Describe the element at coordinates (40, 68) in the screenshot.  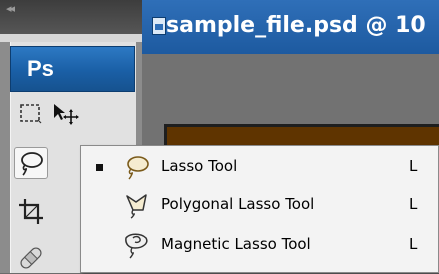
I see `logo-text: Ps` at that location.